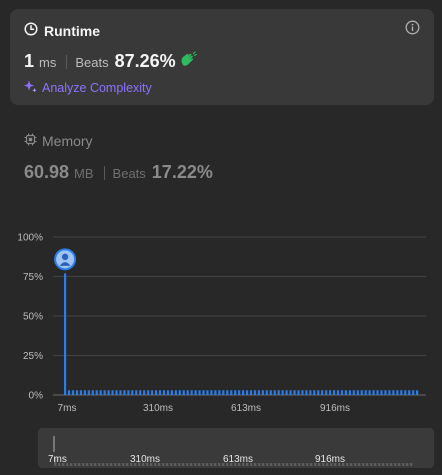 The height and width of the screenshot is (475, 442). I want to click on memory-tab: Memory, so click(58, 141).